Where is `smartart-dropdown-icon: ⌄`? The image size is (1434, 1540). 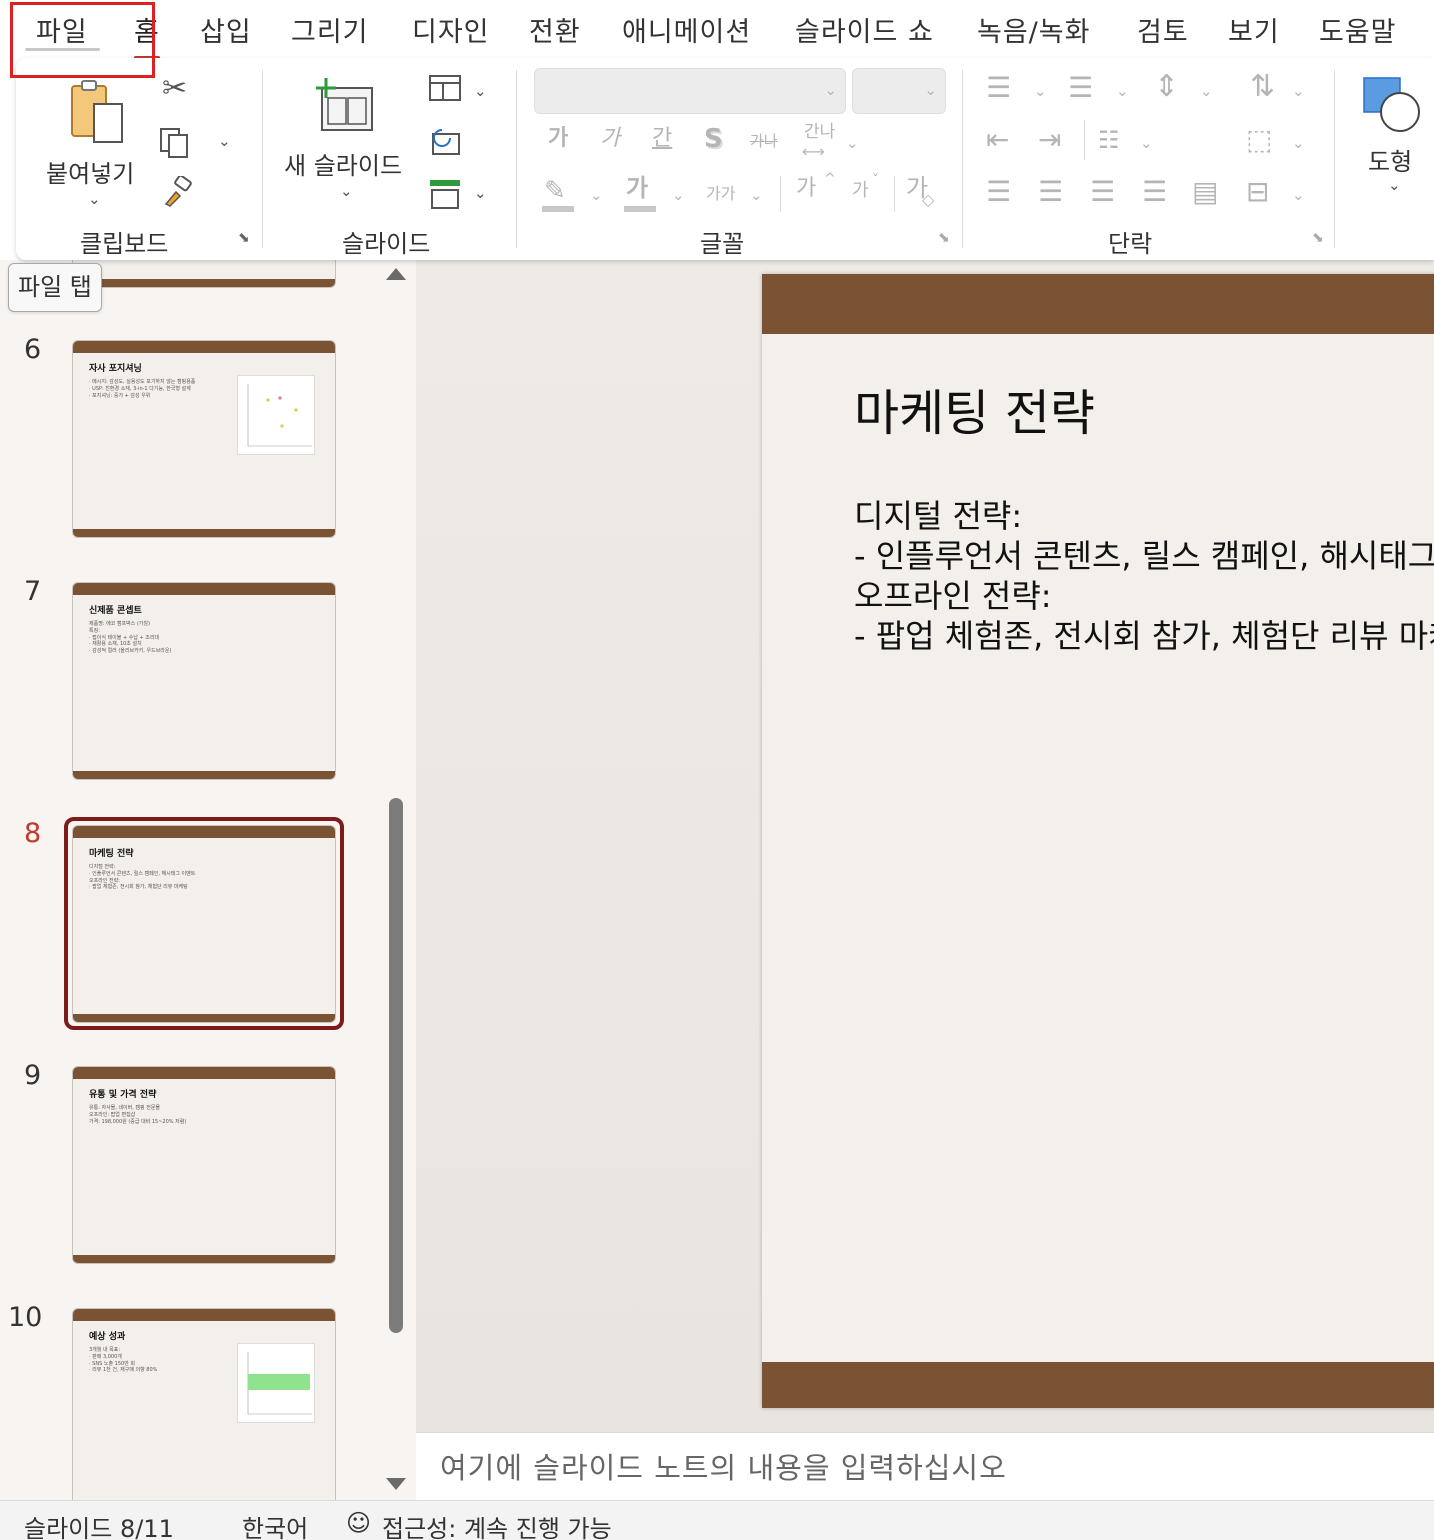
smartart-dropdown-icon: ⌄ is located at coordinates (1298, 195).